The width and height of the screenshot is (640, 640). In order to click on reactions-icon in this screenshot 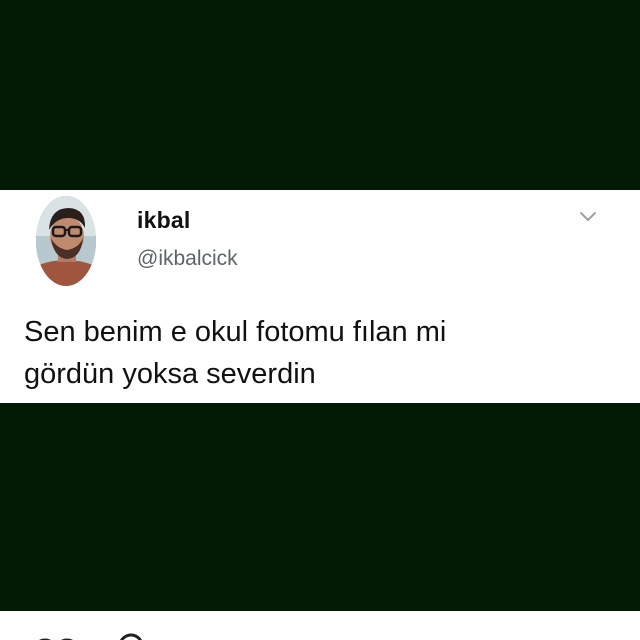, I will do `click(56, 637)`.